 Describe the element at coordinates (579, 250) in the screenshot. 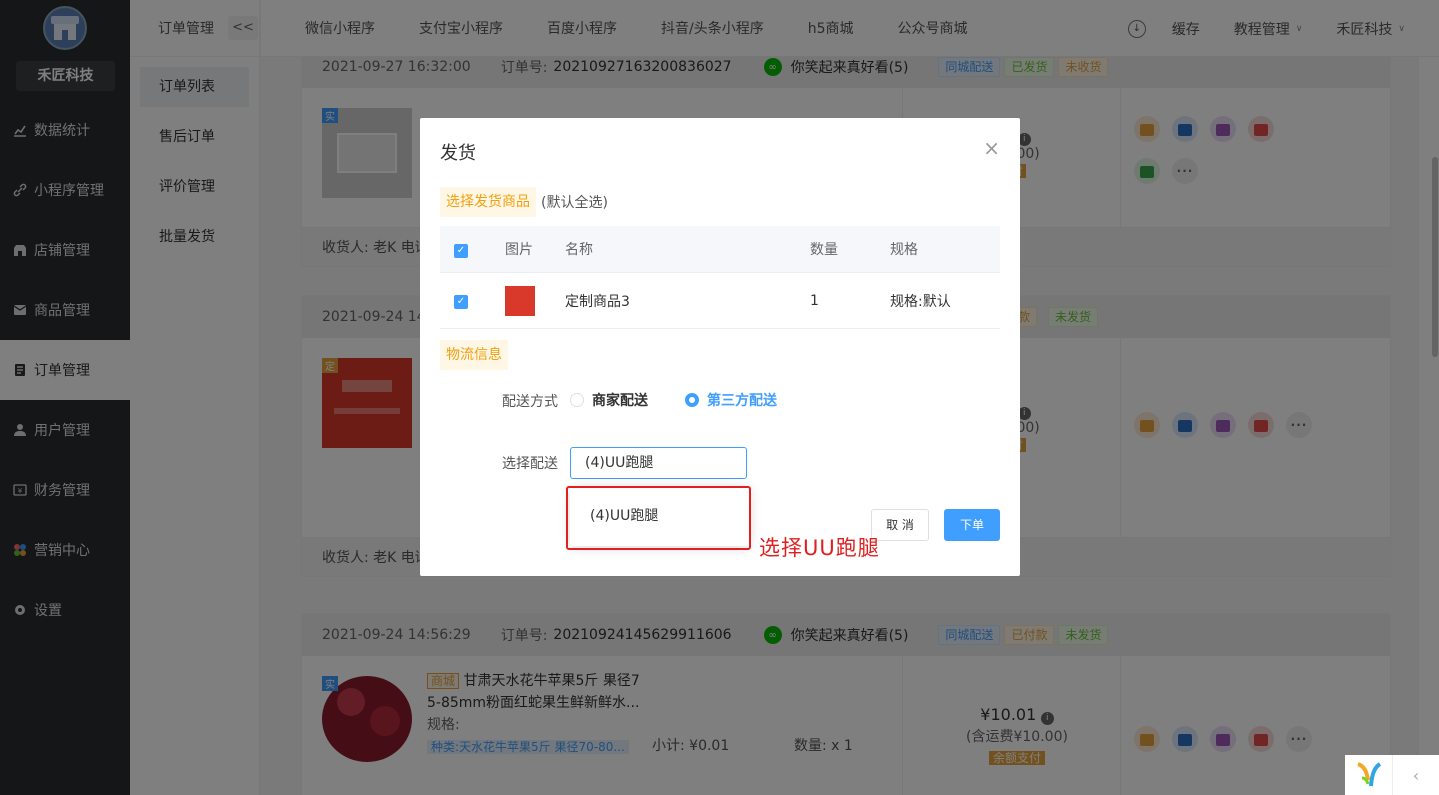

I see `col-name: 名称` at that location.